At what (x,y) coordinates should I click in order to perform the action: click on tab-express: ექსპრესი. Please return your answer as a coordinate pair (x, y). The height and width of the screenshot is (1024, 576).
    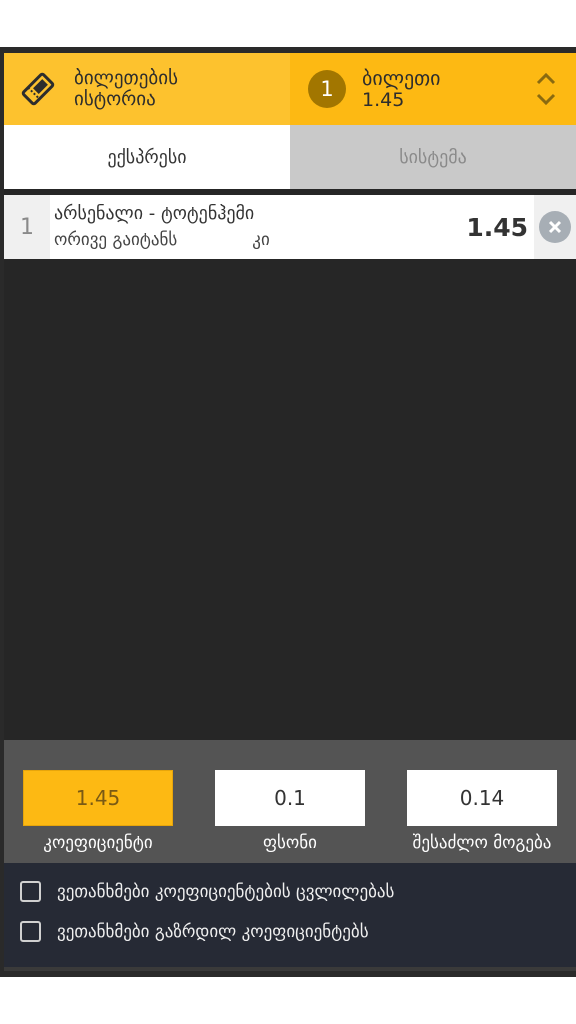
    Looking at the image, I should click on (147, 157).